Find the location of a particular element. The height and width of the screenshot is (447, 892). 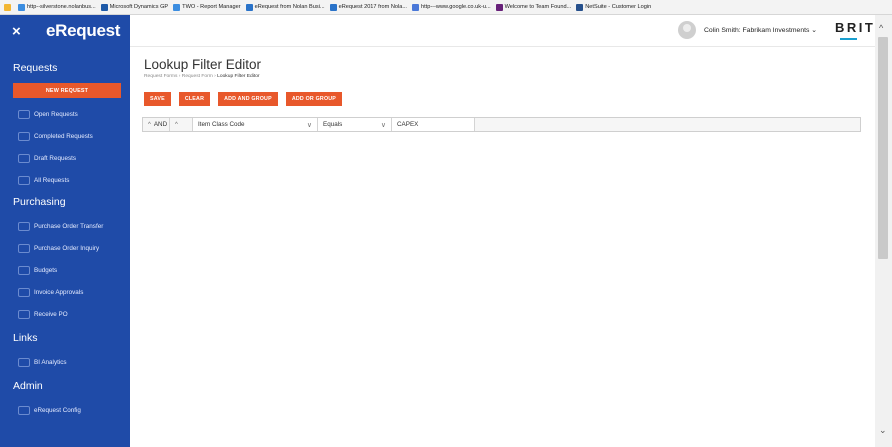

sidebar-item-label: Purchase Order Inquiry is located at coordinates (67, 248).